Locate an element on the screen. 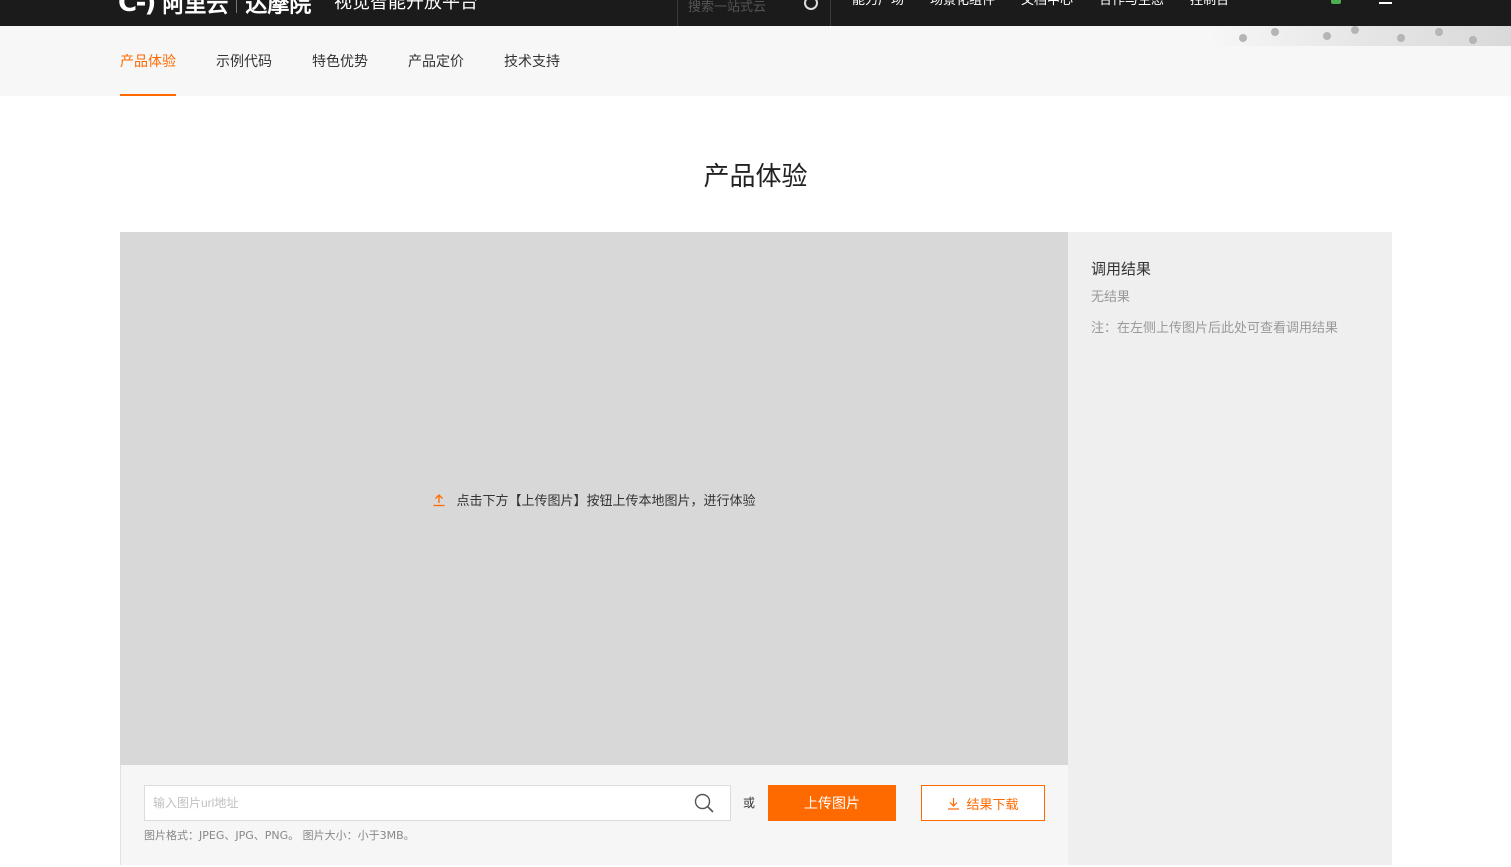 Image resolution: width=1511 pixels, height=867 pixels. header-search-placeholder: 搜索一站式云 is located at coordinates (727, 7).